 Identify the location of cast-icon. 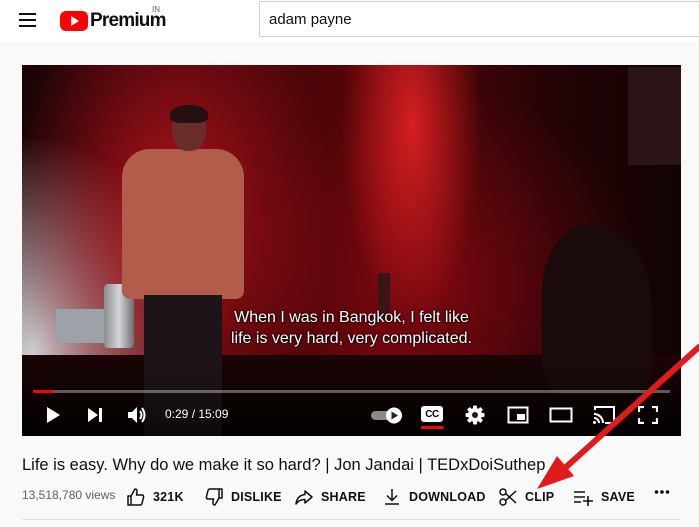
(604, 415).